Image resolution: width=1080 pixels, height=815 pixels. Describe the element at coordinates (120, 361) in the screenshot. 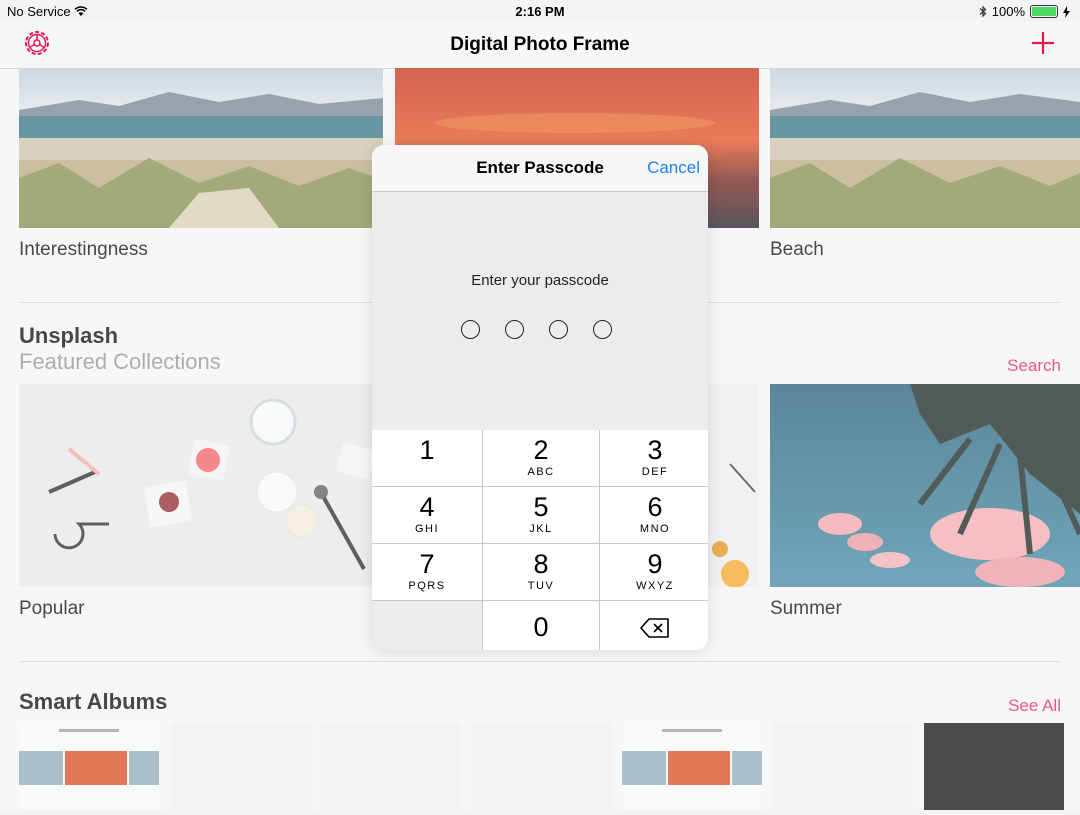

I see `section-subtitle: Featured Collections` at that location.